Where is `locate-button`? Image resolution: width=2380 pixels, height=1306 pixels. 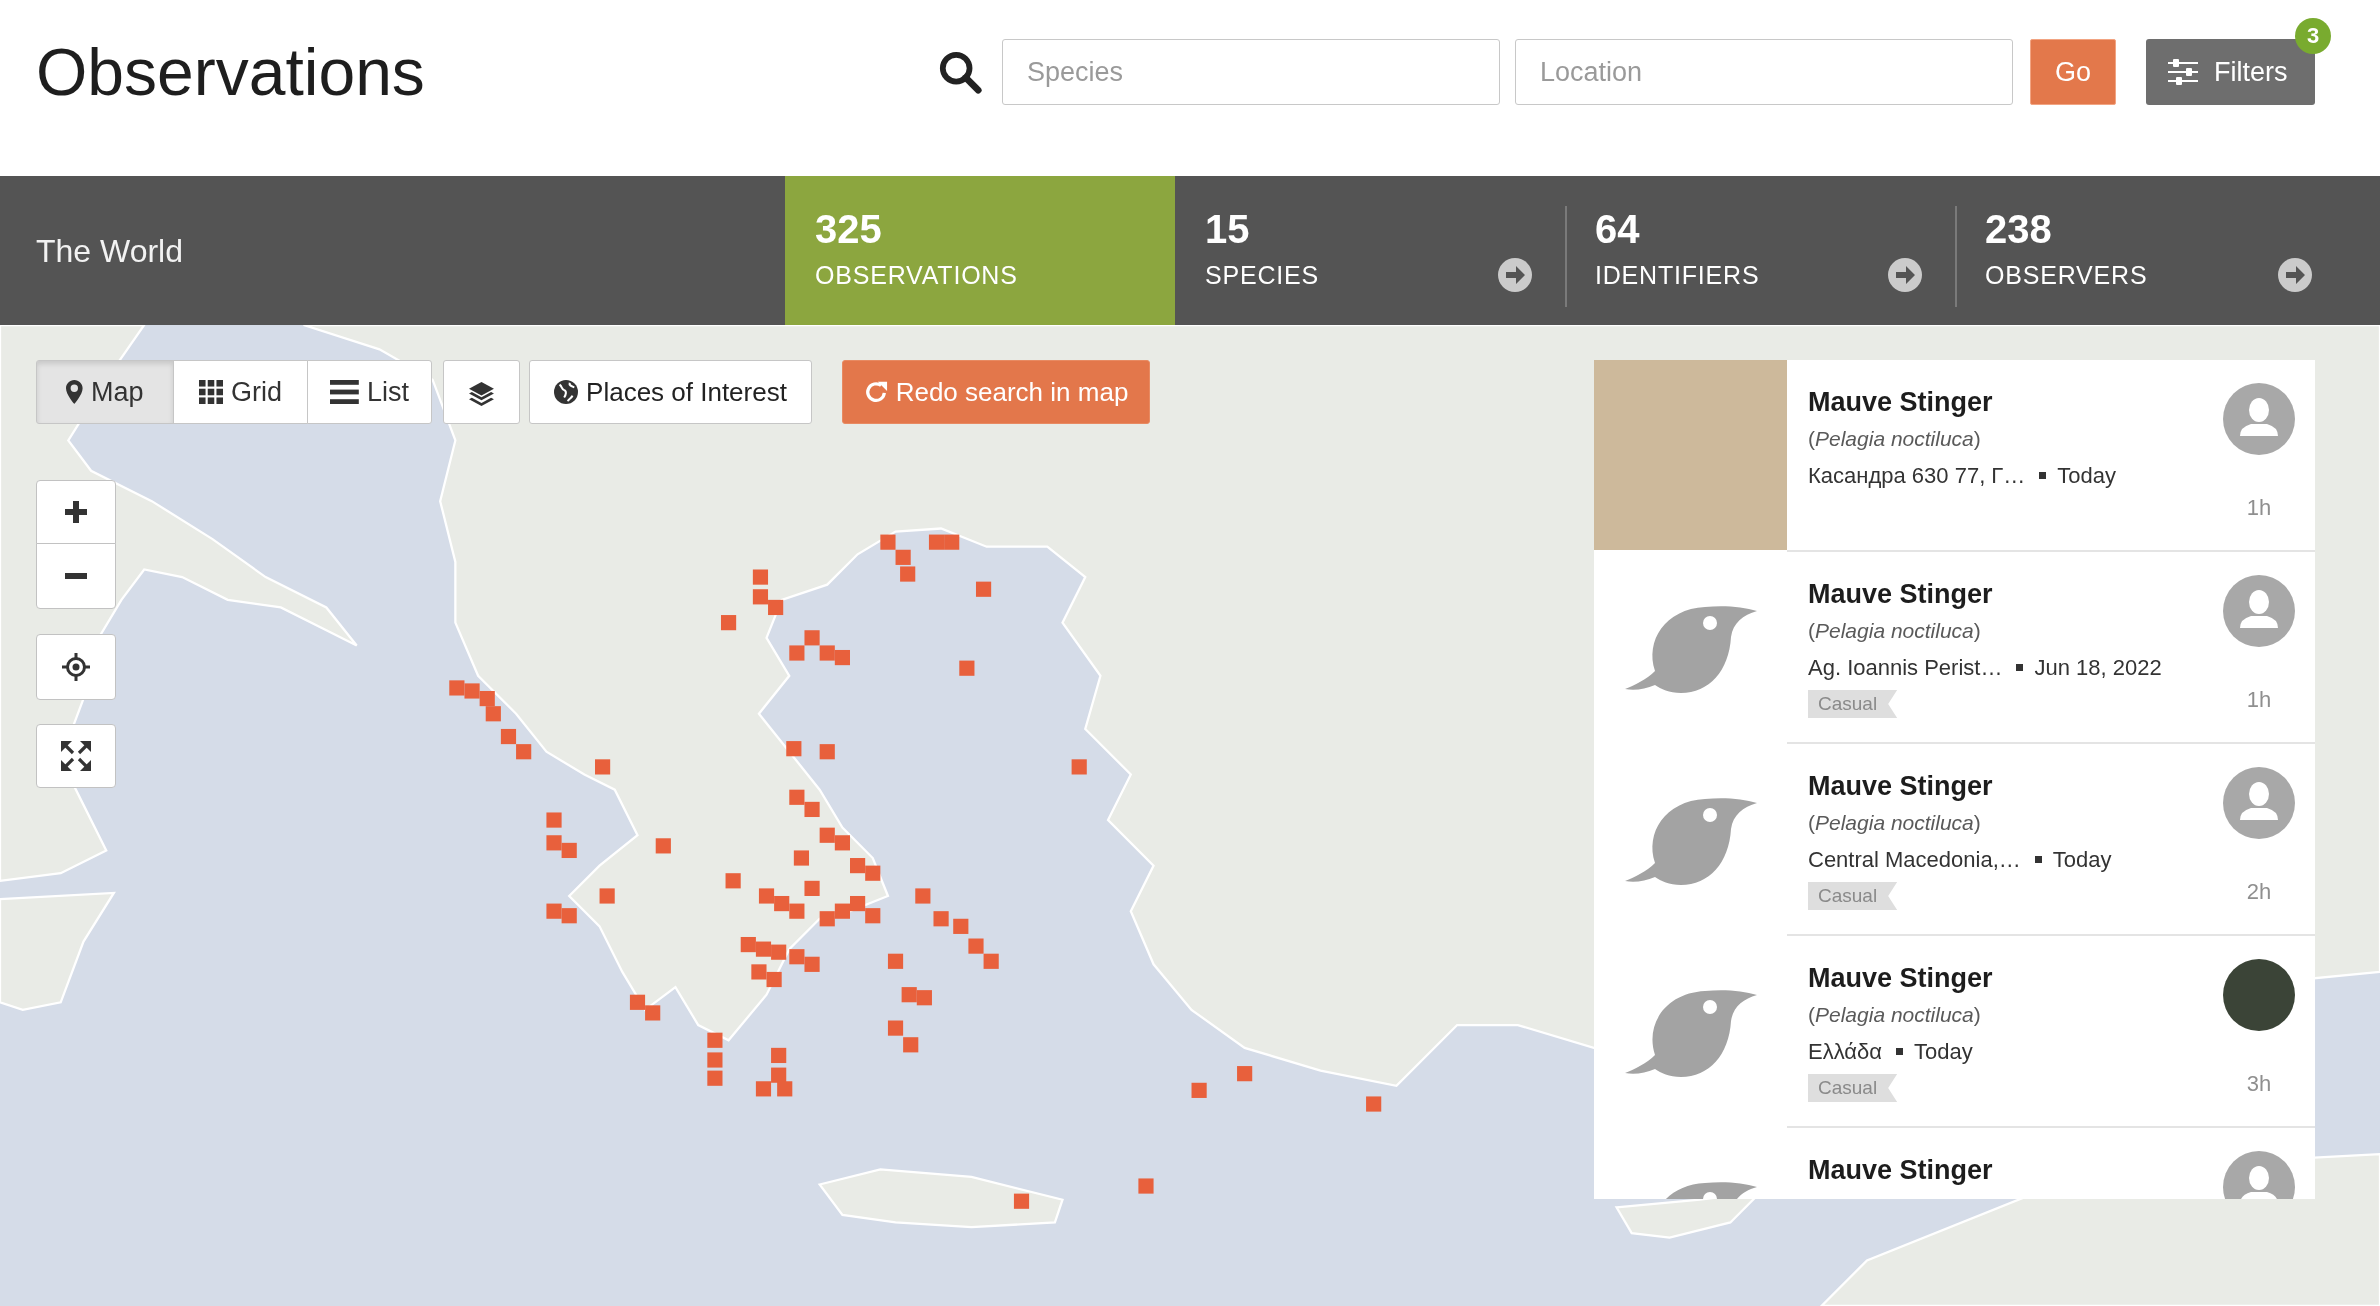 locate-button is located at coordinates (76, 667).